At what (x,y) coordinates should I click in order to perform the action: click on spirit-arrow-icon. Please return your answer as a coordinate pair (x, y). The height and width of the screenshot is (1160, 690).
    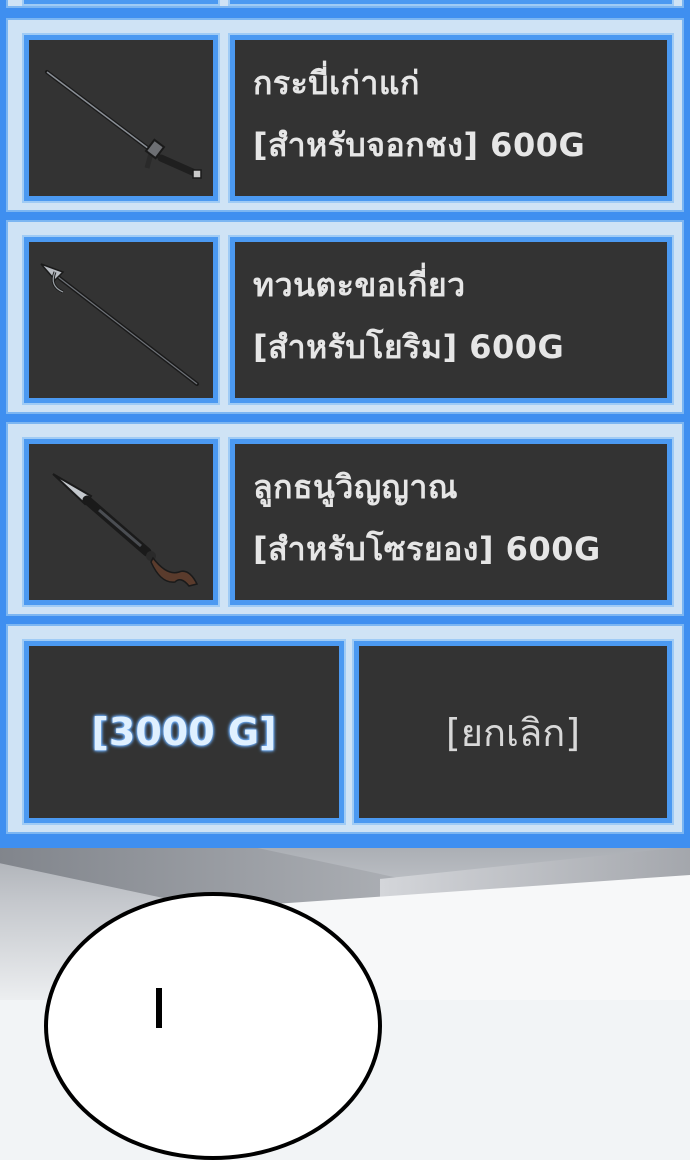
    Looking at the image, I should click on (125, 530).